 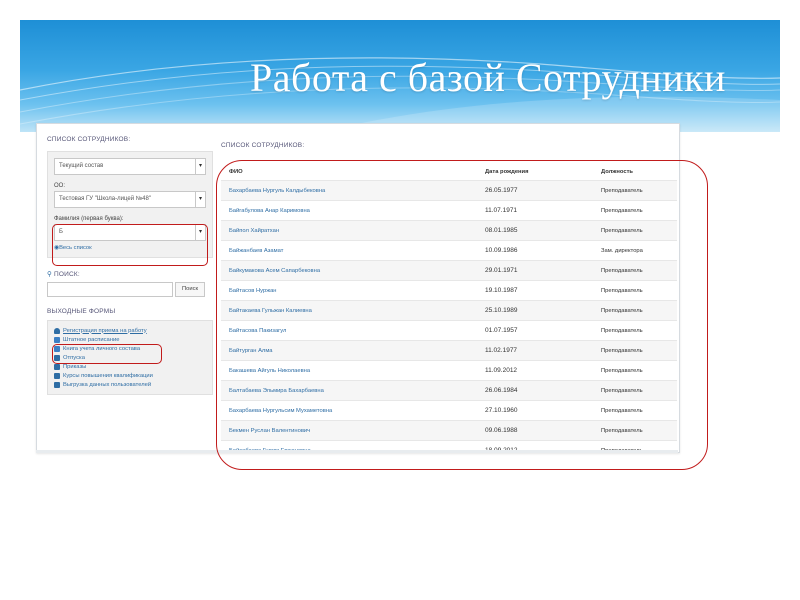 What do you see at coordinates (57, 366) in the screenshot?
I see `order-icon` at bounding box center [57, 366].